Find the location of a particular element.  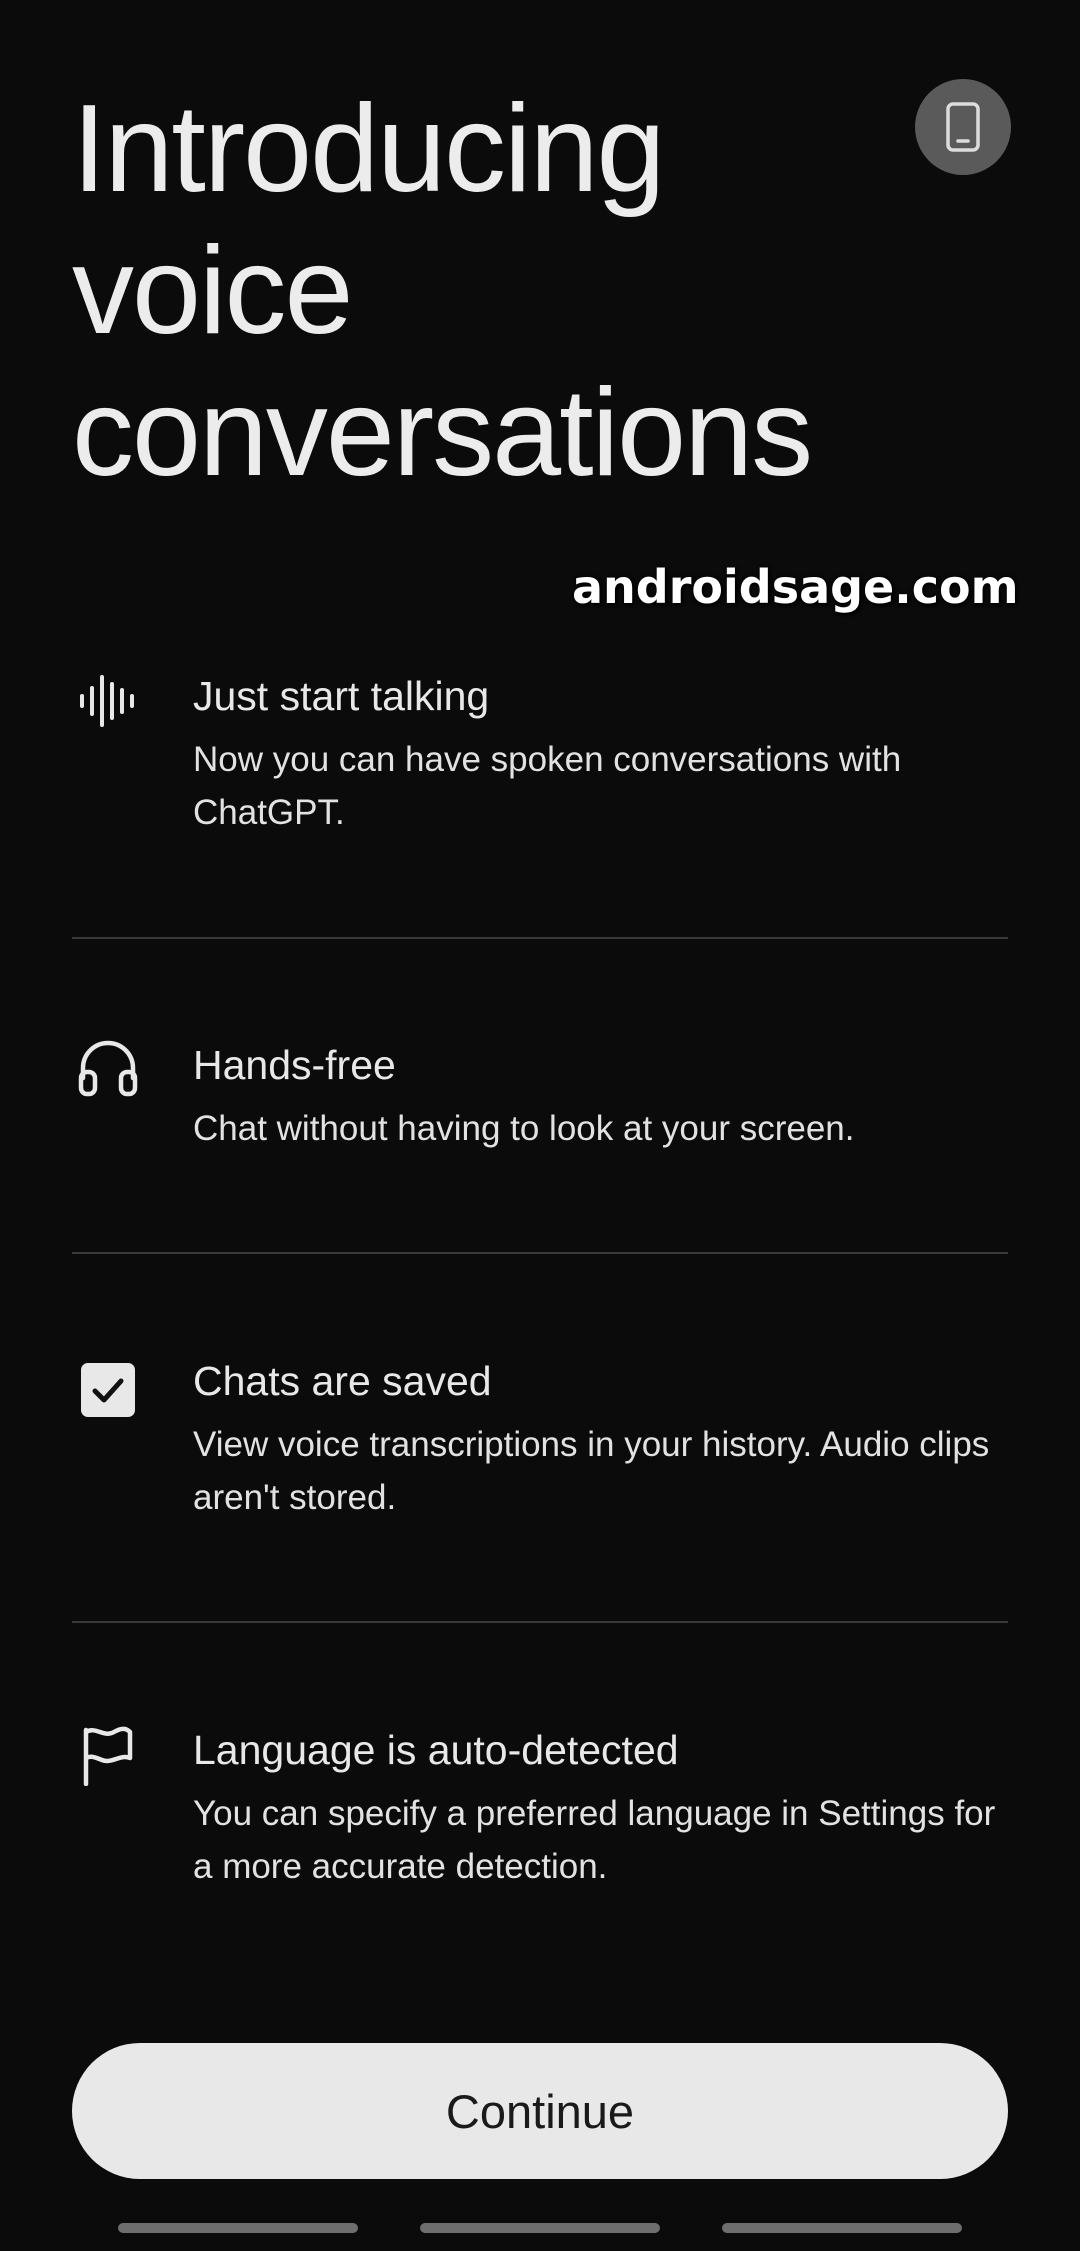

feature-title: Chats are saved is located at coordinates (342, 1381).